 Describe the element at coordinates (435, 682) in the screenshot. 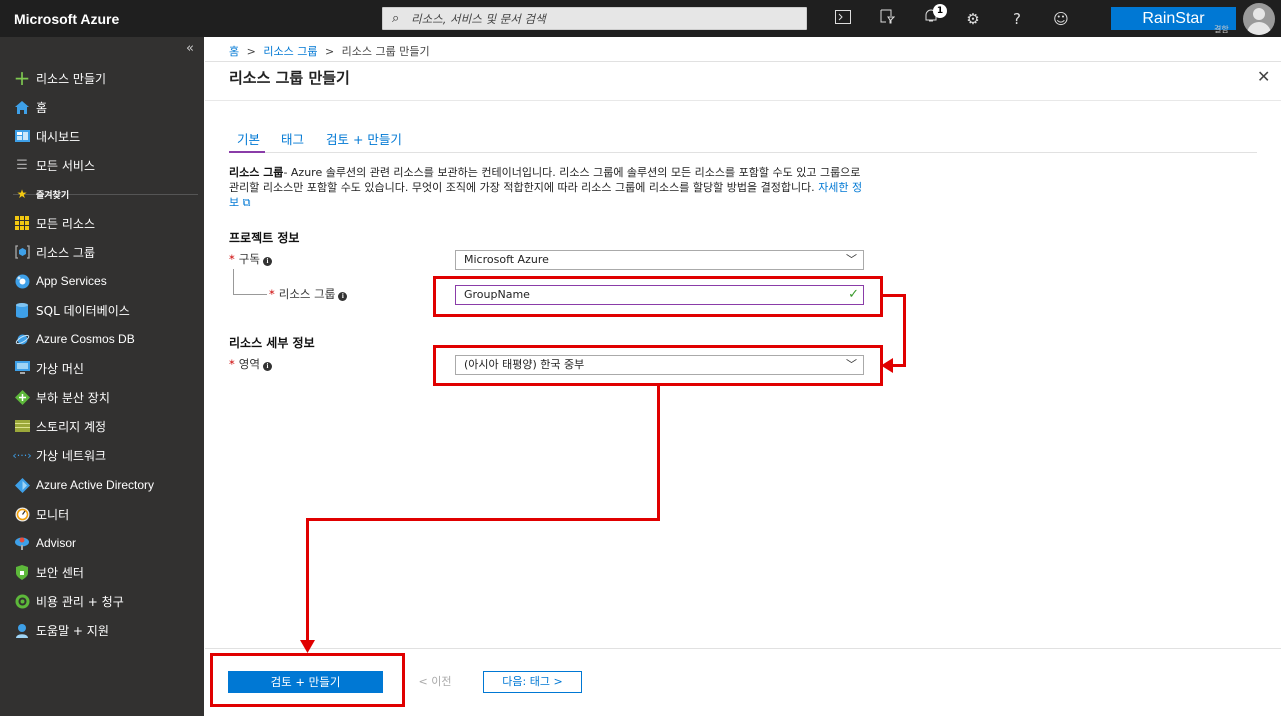

I see `previous-button: < 이전` at that location.